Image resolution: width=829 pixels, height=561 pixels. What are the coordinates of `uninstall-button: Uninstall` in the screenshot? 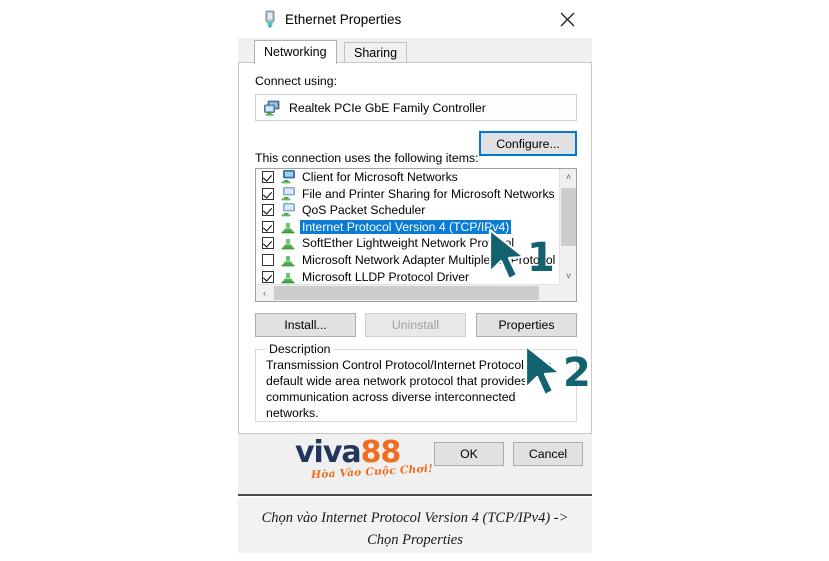 It's located at (415, 325).